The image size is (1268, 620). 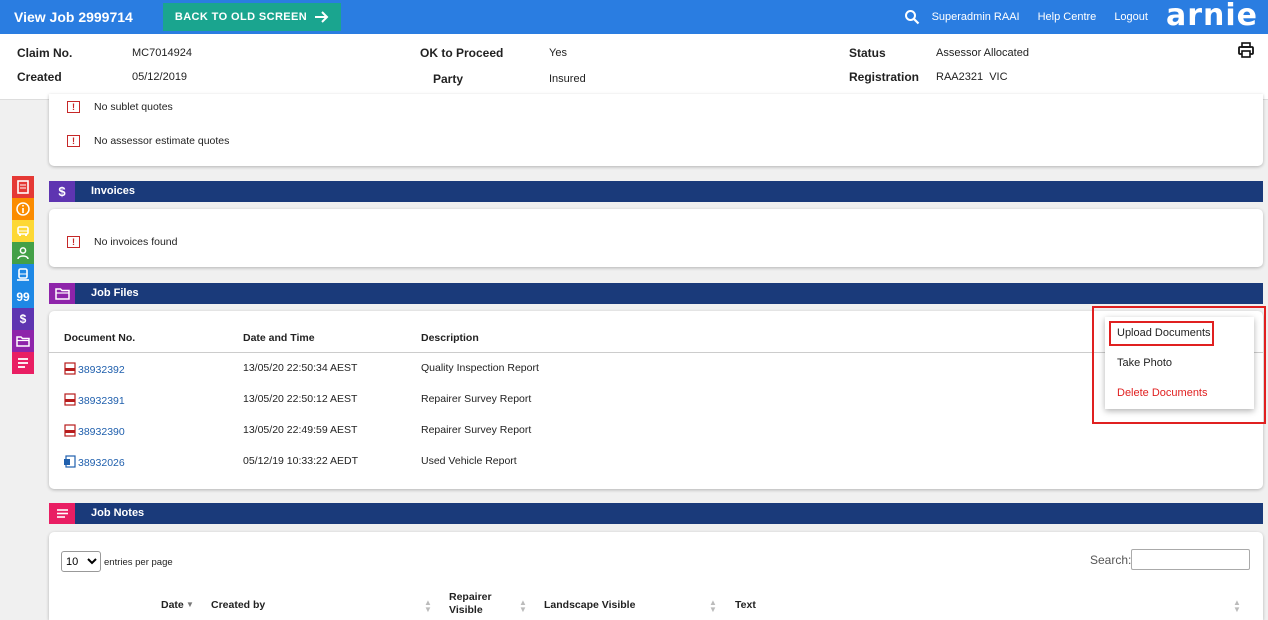 I want to click on sort-desc-icon: ▼, so click(x=190, y=605).